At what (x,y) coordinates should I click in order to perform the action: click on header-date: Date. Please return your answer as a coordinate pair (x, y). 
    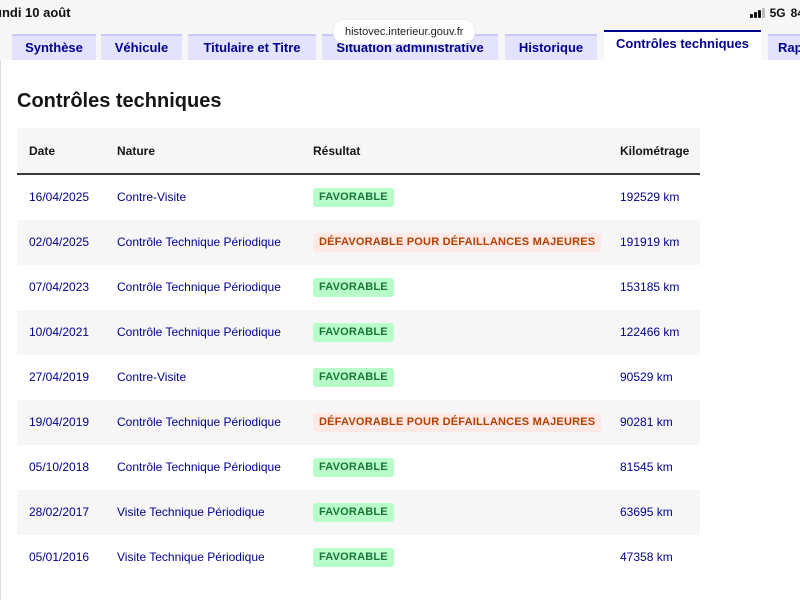
    Looking at the image, I should click on (42, 151).